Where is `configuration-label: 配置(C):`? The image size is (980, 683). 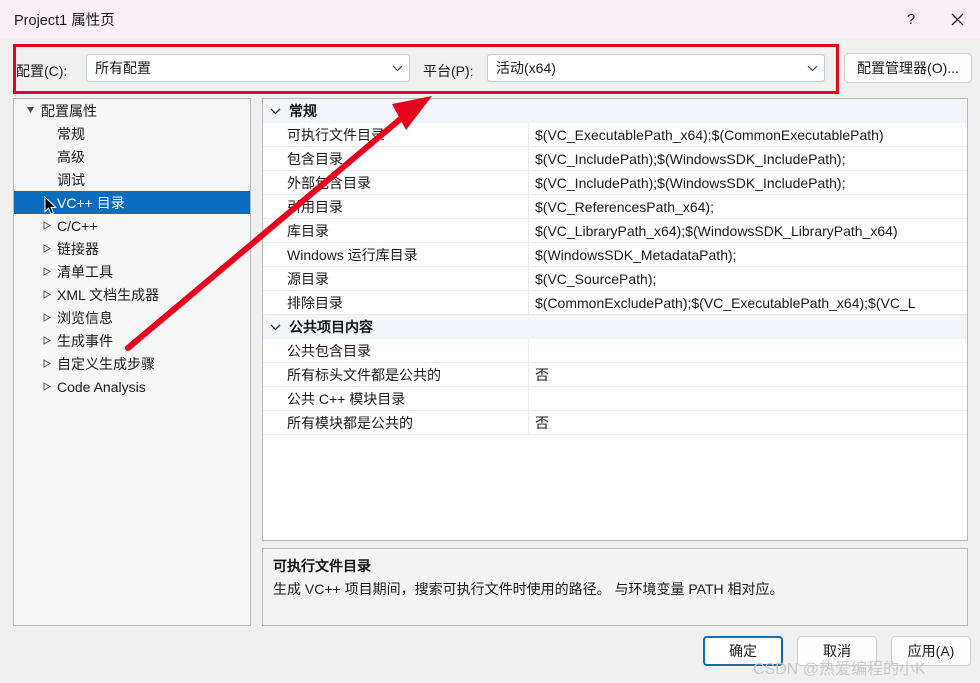 configuration-label: 配置(C): is located at coordinates (42, 71).